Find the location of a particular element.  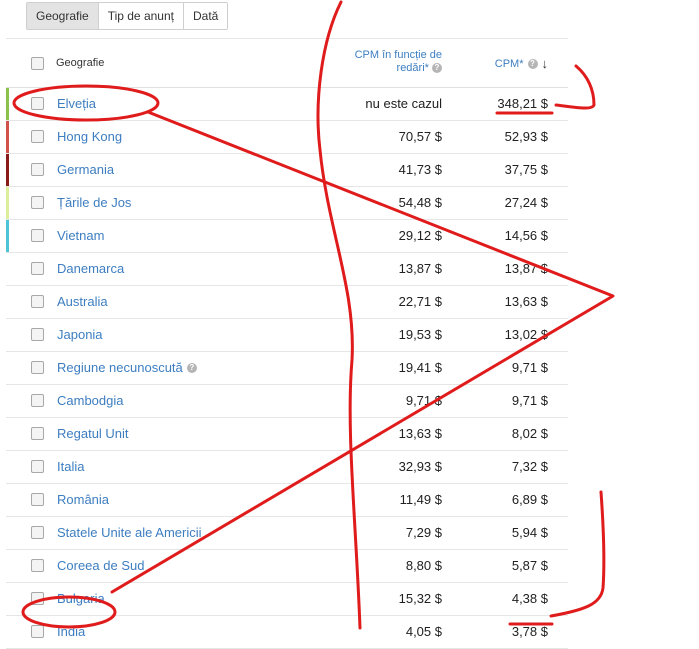

row-geography-link: Regiune necunoscută? is located at coordinates (127, 367).